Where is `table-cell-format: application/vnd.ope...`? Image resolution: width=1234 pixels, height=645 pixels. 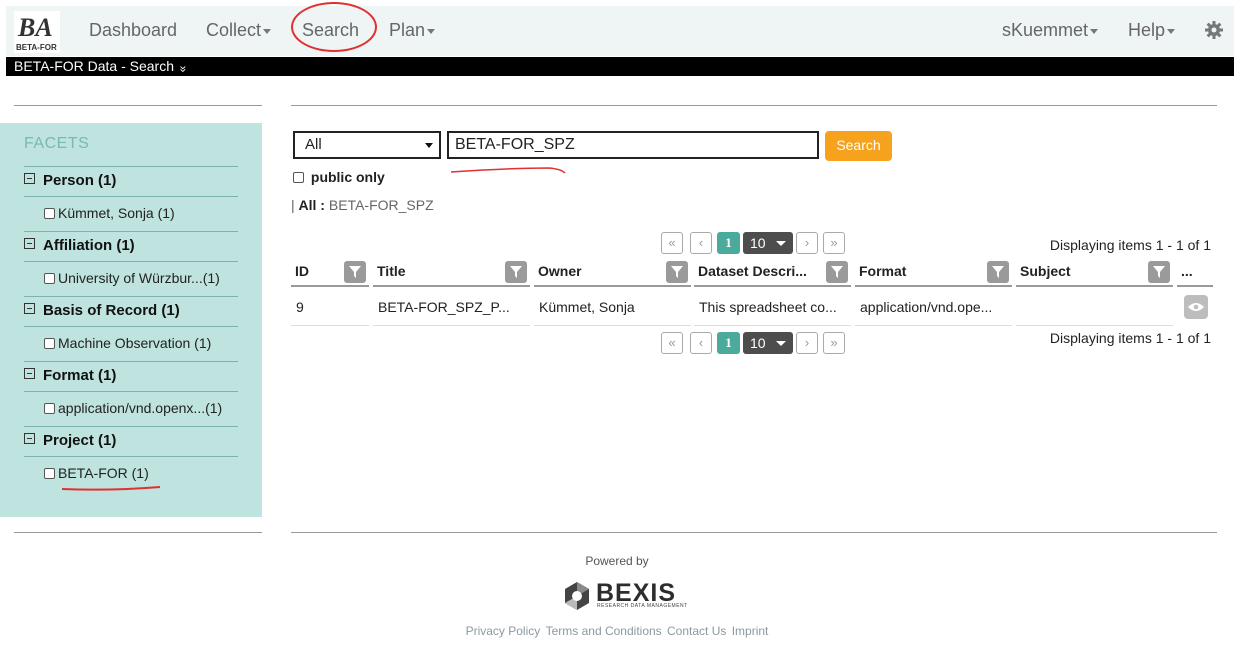 table-cell-format: application/vnd.ope... is located at coordinates (933, 308).